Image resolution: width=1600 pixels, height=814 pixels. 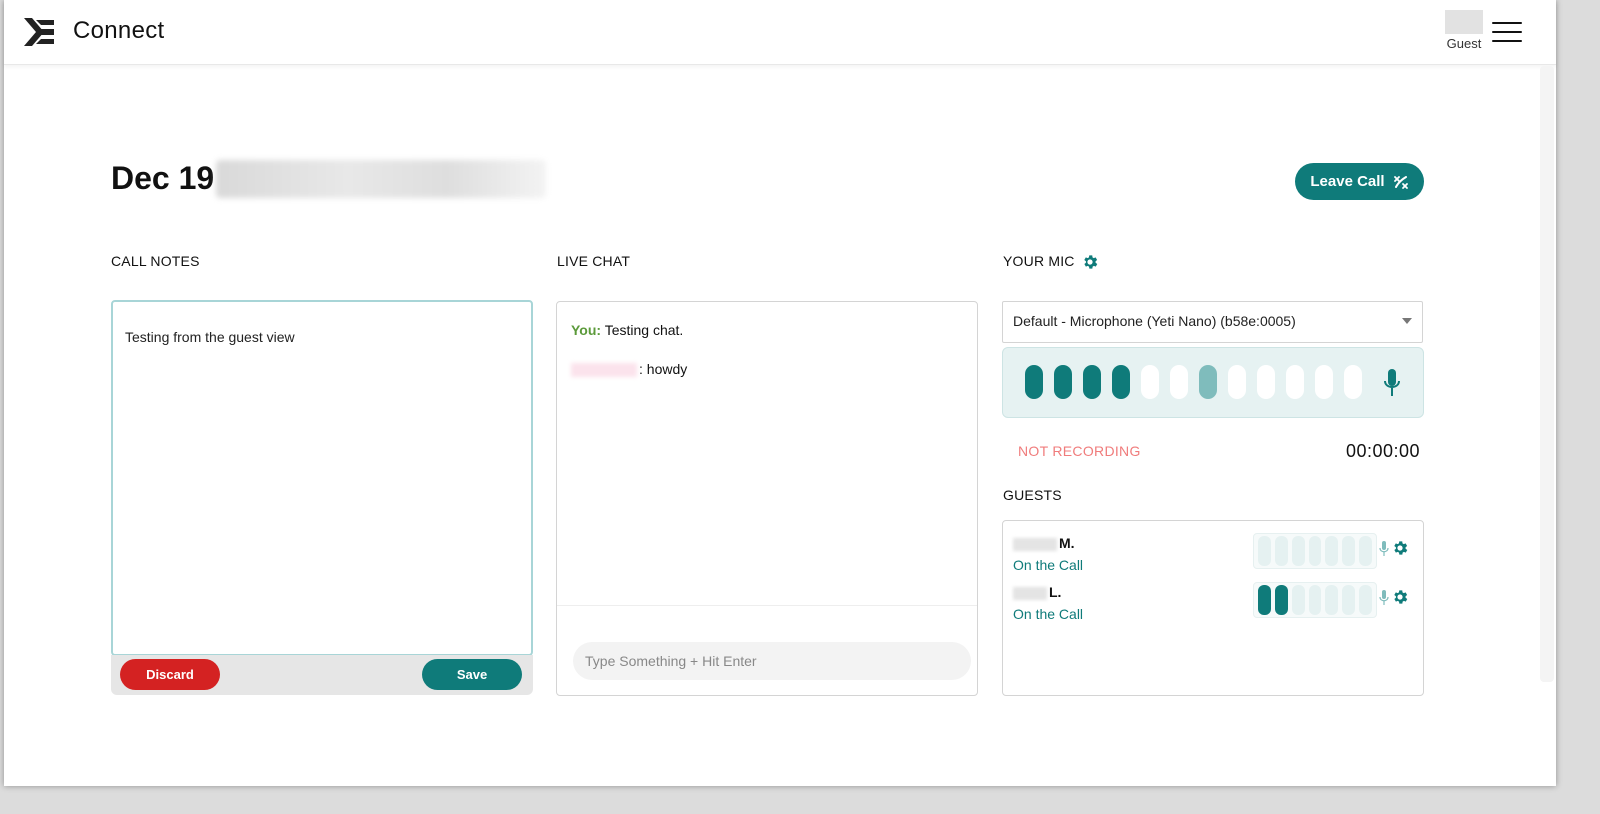 I want to click on mic-level-meter, so click(x=1213, y=382).